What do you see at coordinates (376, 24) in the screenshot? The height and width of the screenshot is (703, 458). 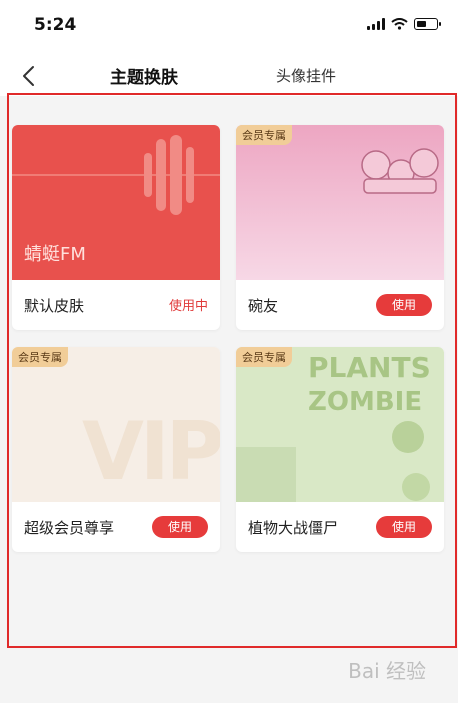 I see `signal-icon` at bounding box center [376, 24].